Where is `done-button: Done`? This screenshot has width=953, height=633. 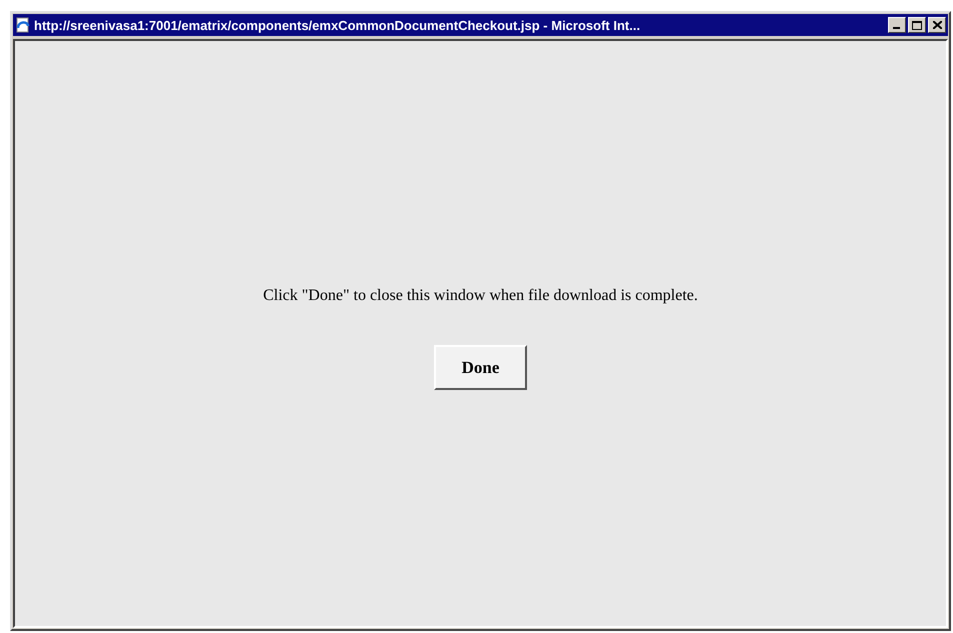 done-button: Done is located at coordinates (480, 367).